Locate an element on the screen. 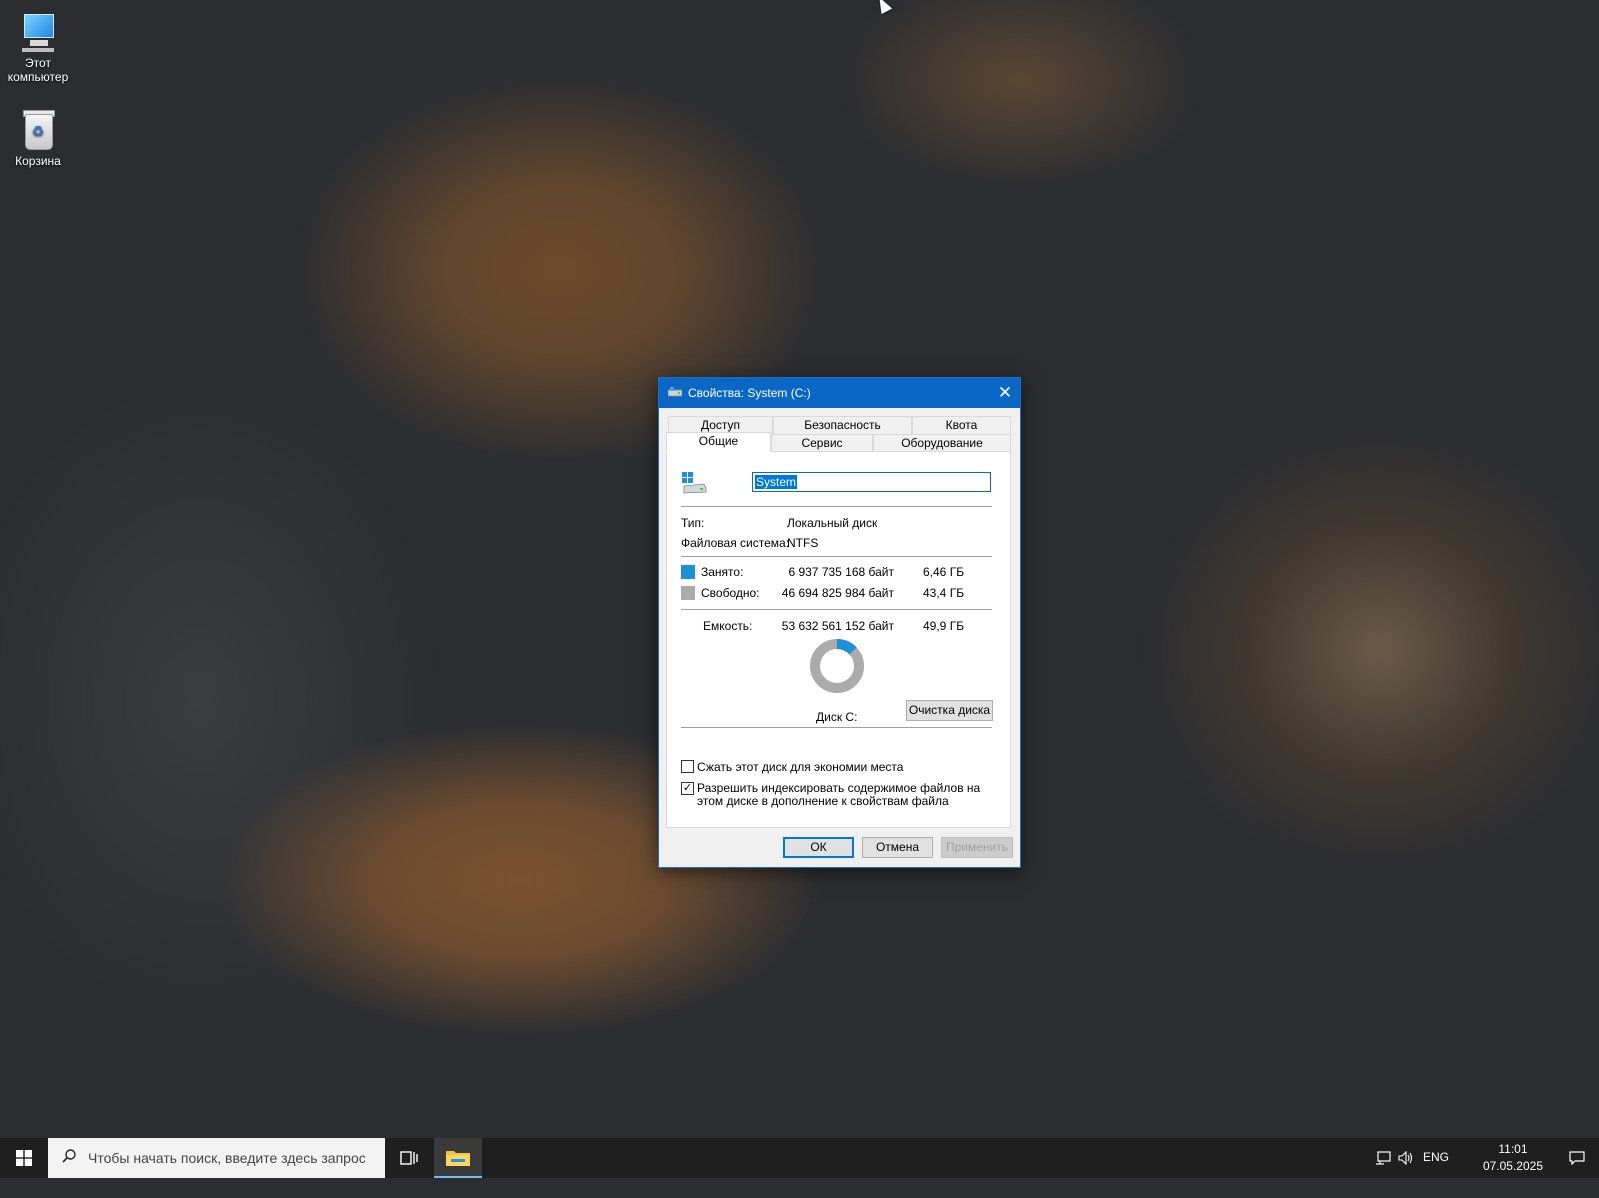 The height and width of the screenshot is (1198, 1599). volume-icon is located at coordinates (1406, 1158).